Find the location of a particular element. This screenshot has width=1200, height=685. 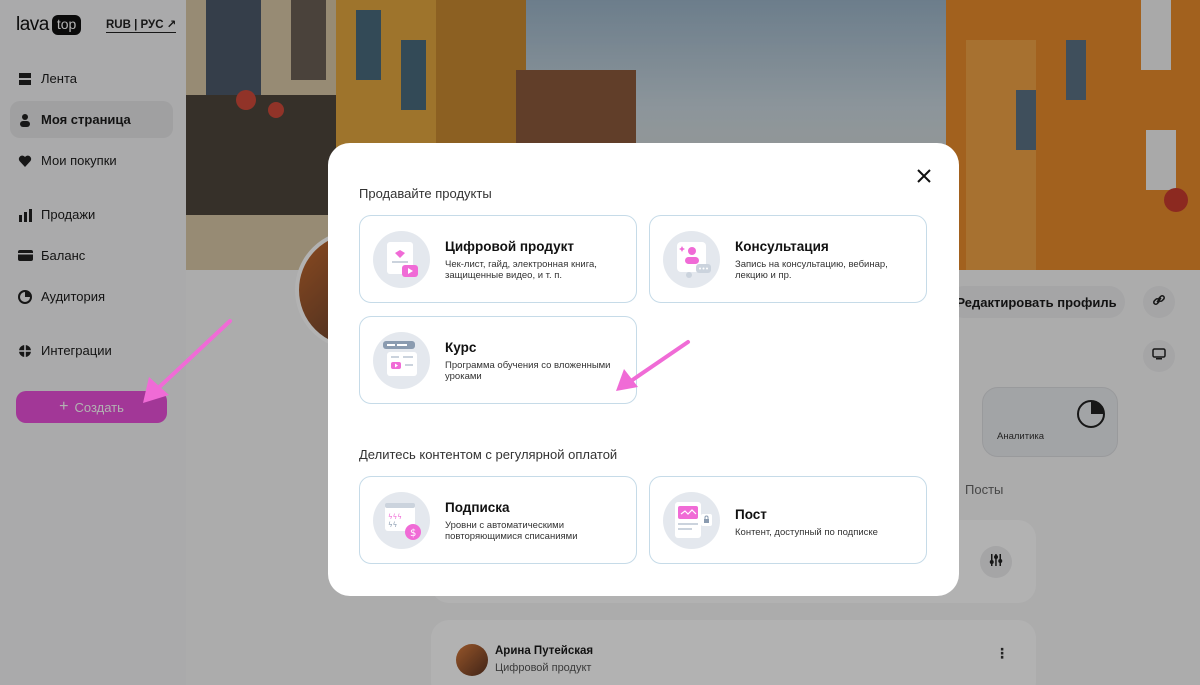

digital-product-icon is located at coordinates (401, 259).